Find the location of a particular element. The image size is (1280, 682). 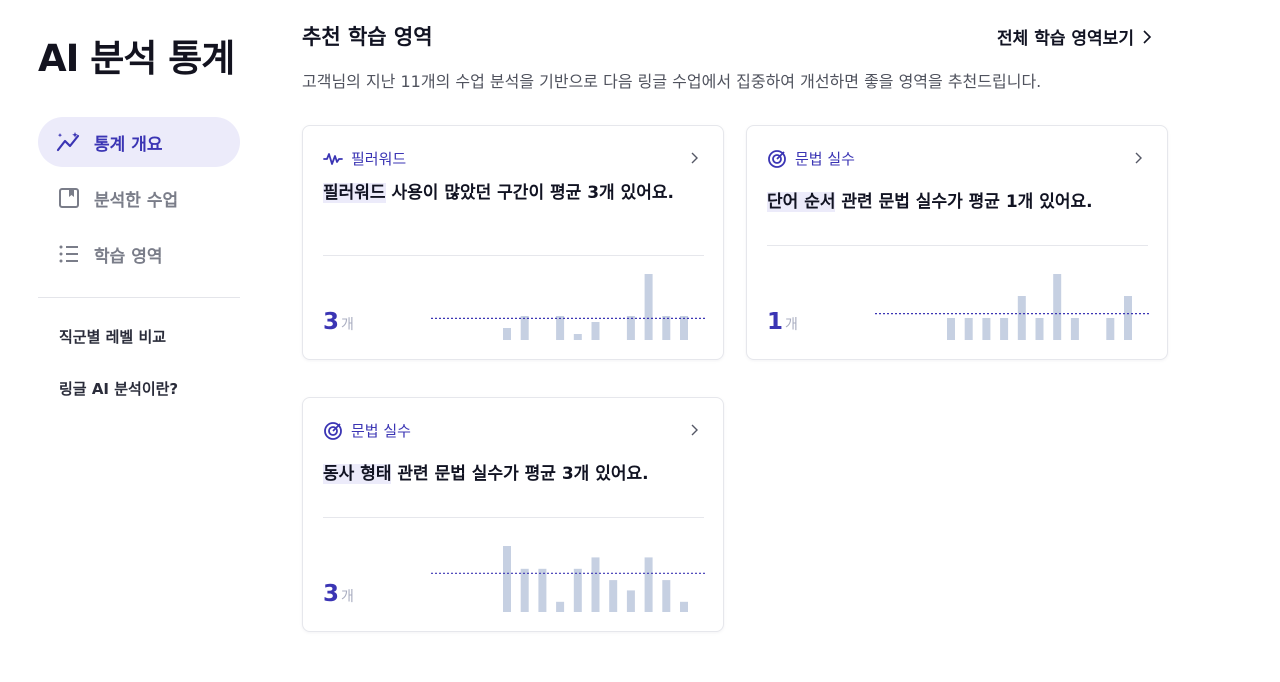

sidebar-item-overview: 통계 개요 is located at coordinates (139, 142).